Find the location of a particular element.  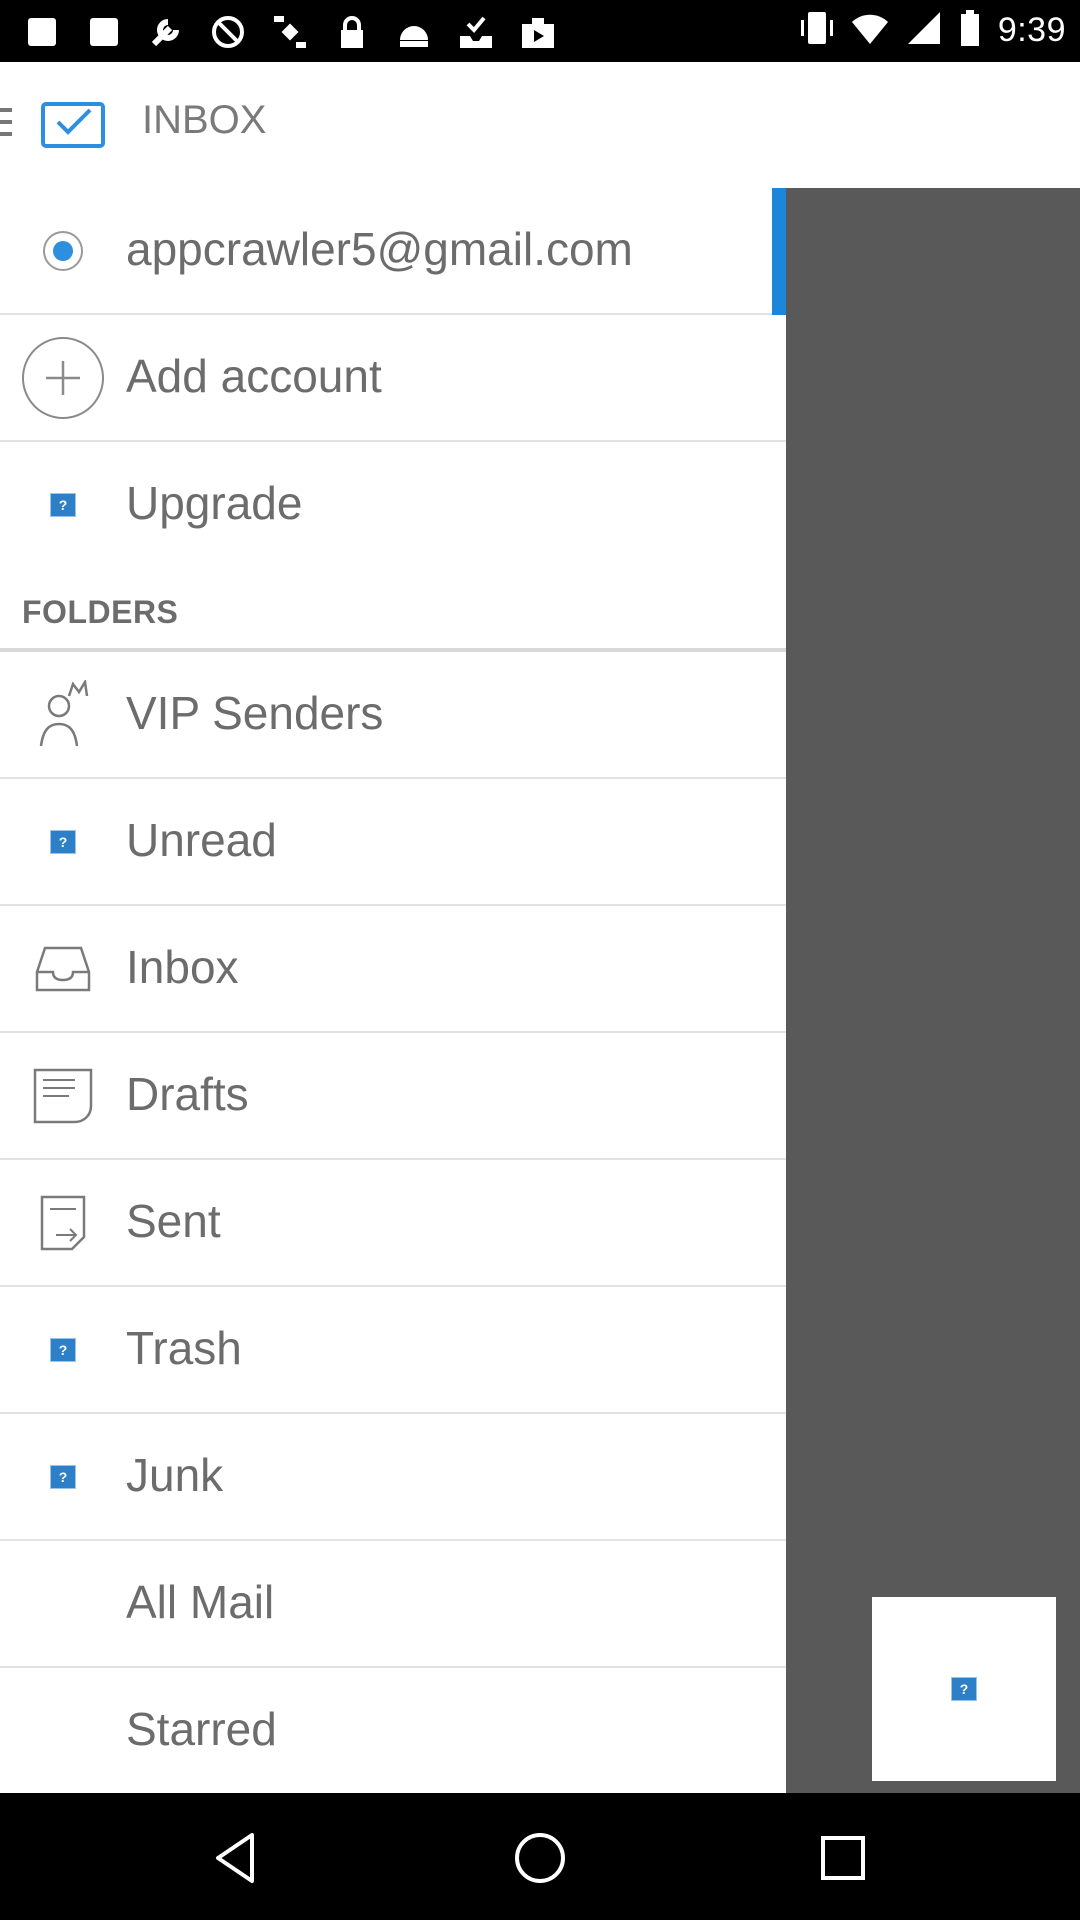

sent-icon is located at coordinates (63, 1223).